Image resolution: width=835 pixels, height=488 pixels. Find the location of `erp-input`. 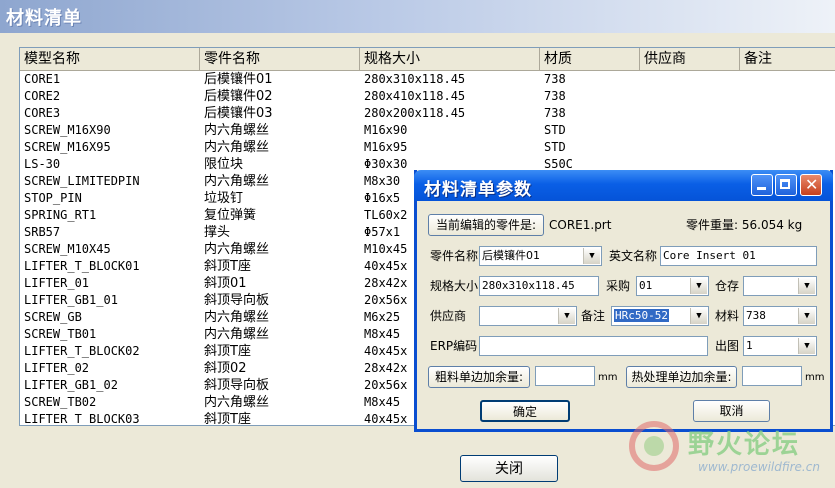

erp-input is located at coordinates (593, 346).